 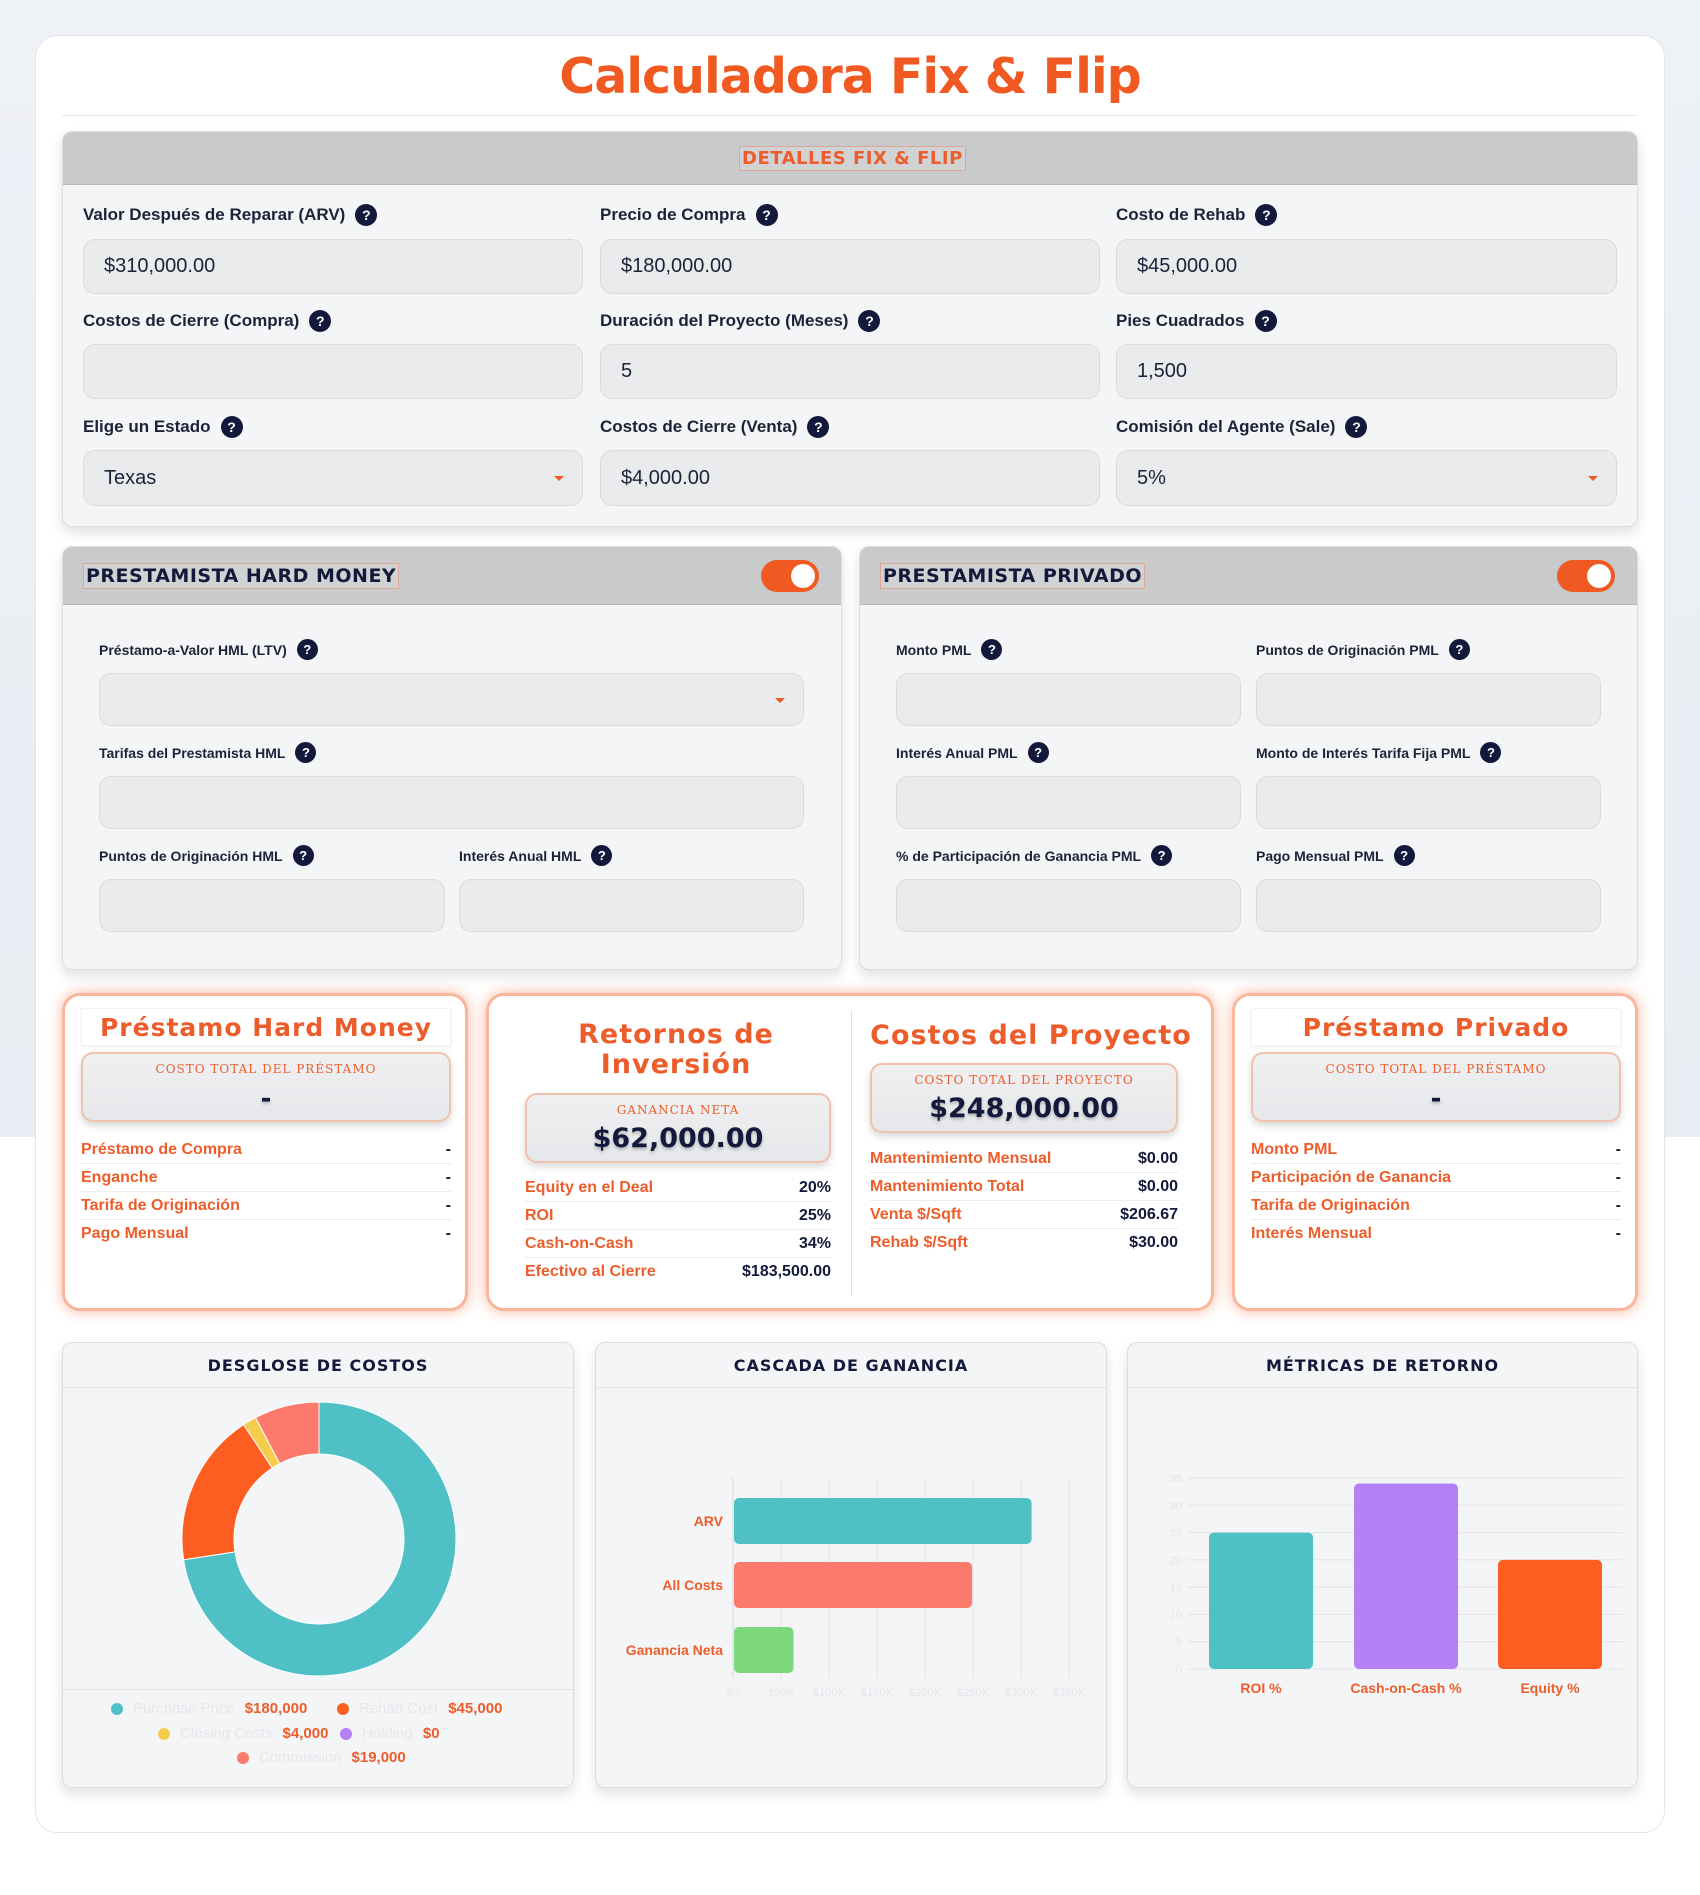 I want to click on square-feet-input: 1,500, so click(x=1366, y=371).